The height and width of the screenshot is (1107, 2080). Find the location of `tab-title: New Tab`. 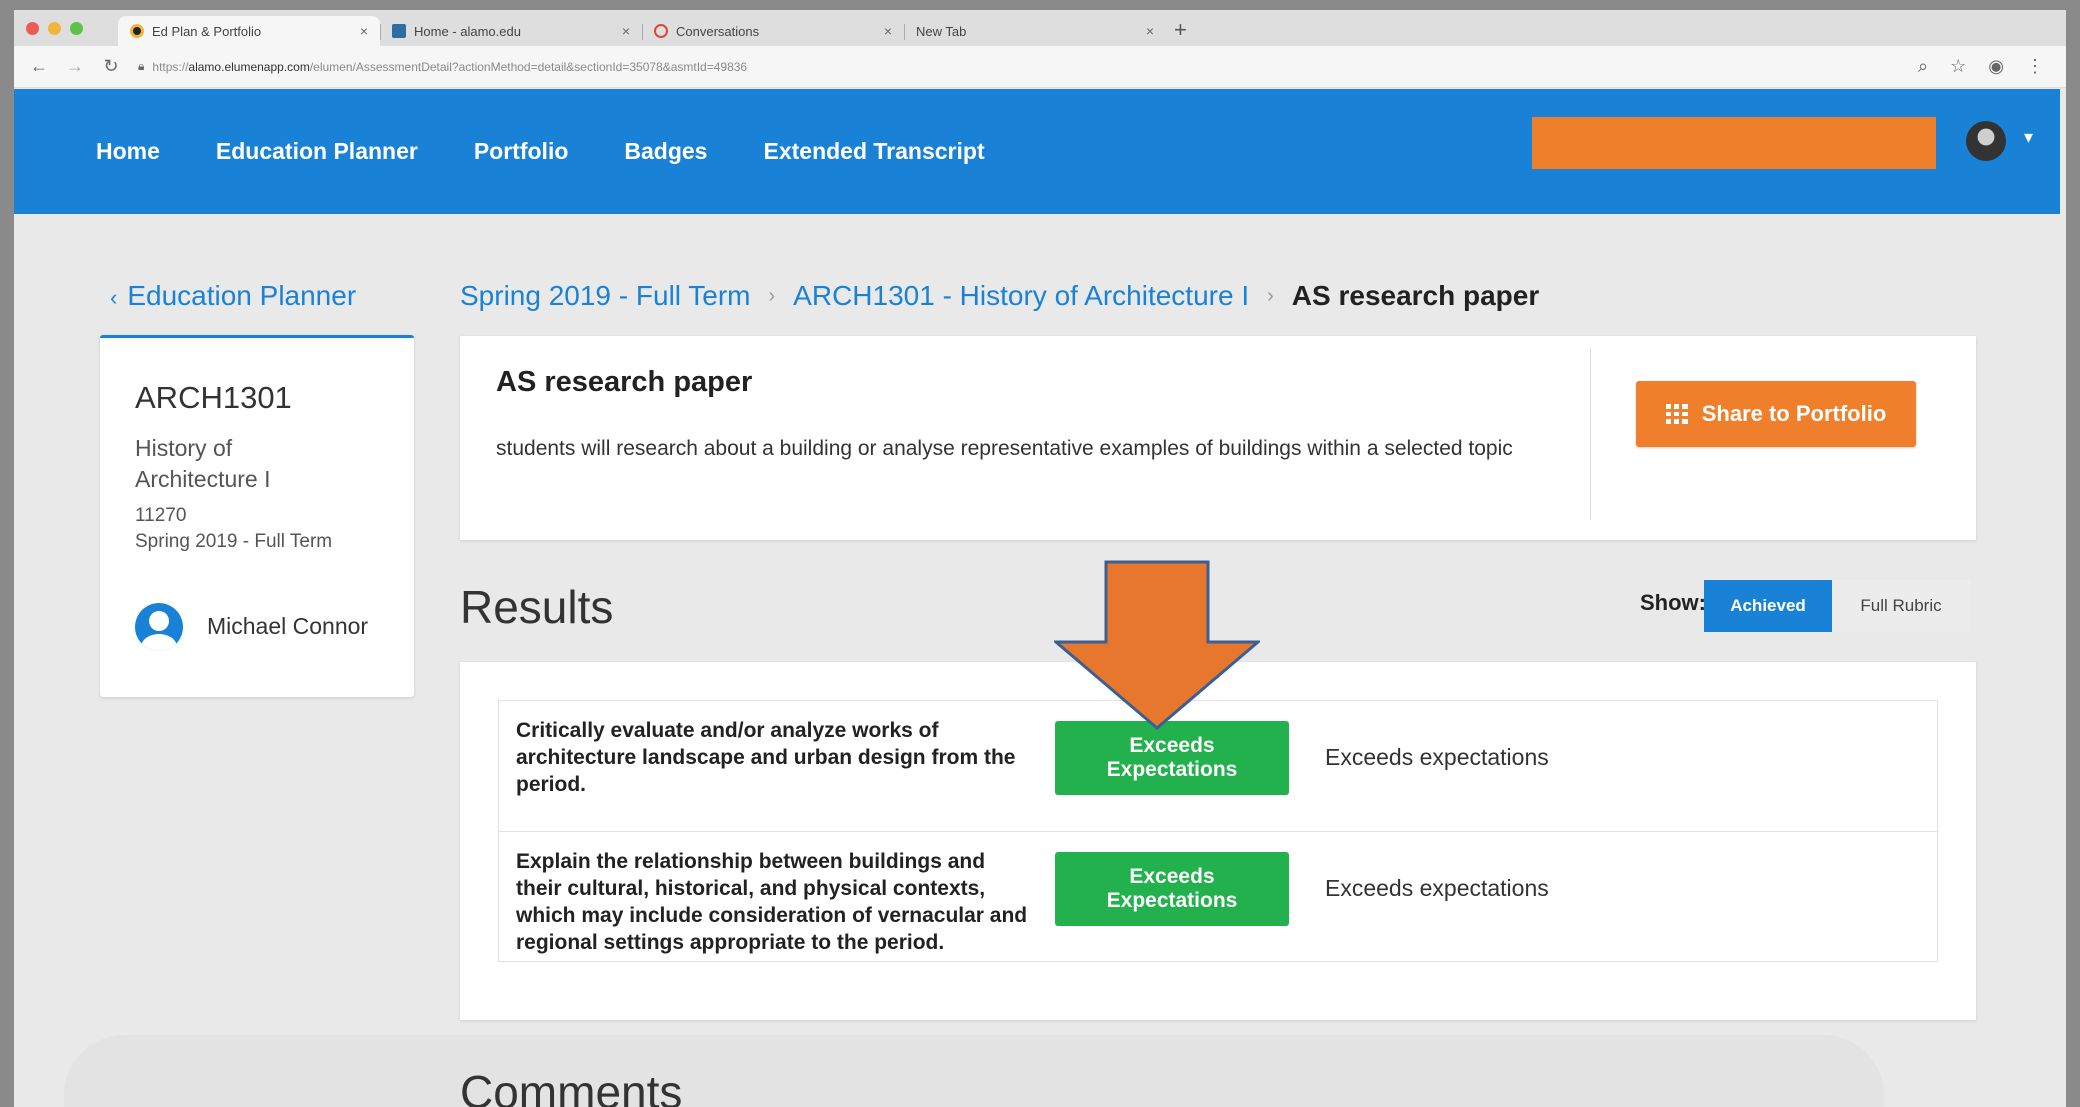

tab-title: New Tab is located at coordinates (941, 31).